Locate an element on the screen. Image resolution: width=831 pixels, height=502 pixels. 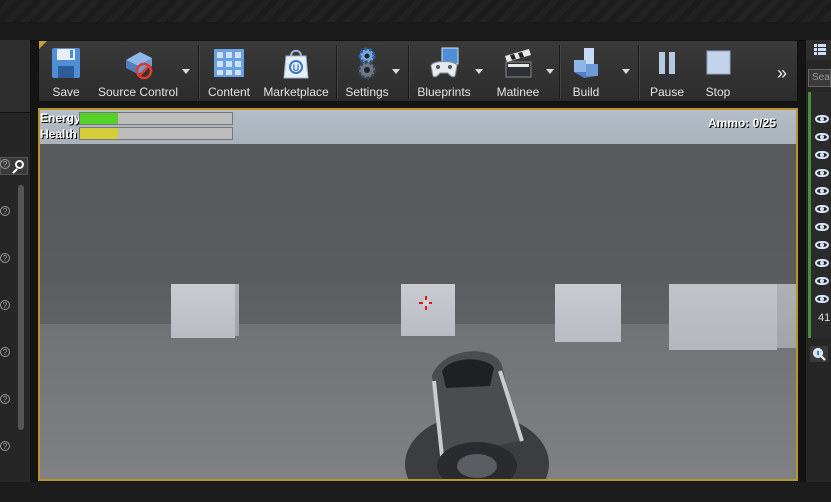
build-label: Build is located at coordinates (586, 92).